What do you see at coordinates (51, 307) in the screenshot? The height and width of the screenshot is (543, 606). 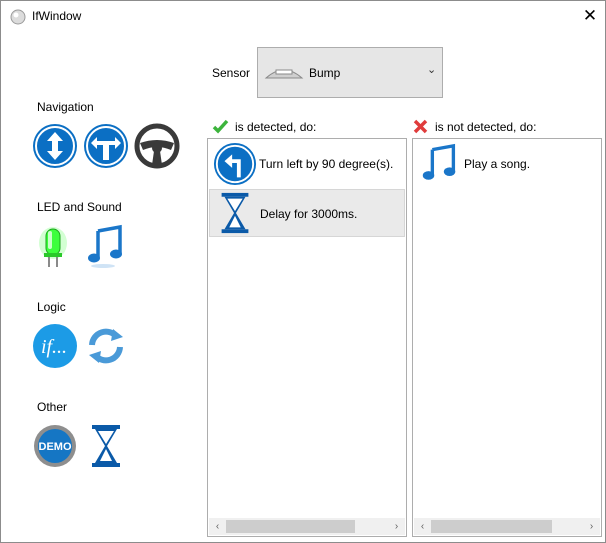 I see `logic-heading: Logic` at bounding box center [51, 307].